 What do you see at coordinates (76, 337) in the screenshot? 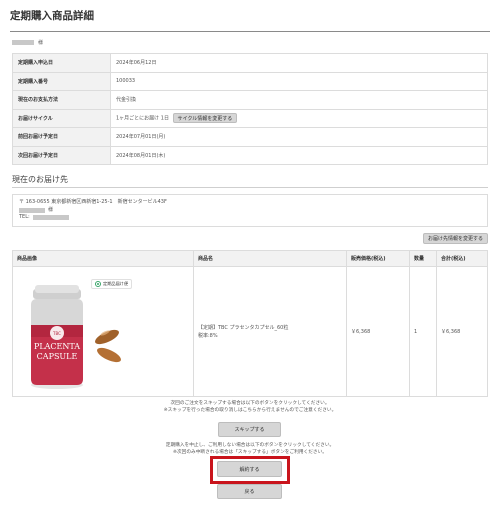
I see `product-image: TBC PLACENTA CAPSULE` at bounding box center [76, 337].